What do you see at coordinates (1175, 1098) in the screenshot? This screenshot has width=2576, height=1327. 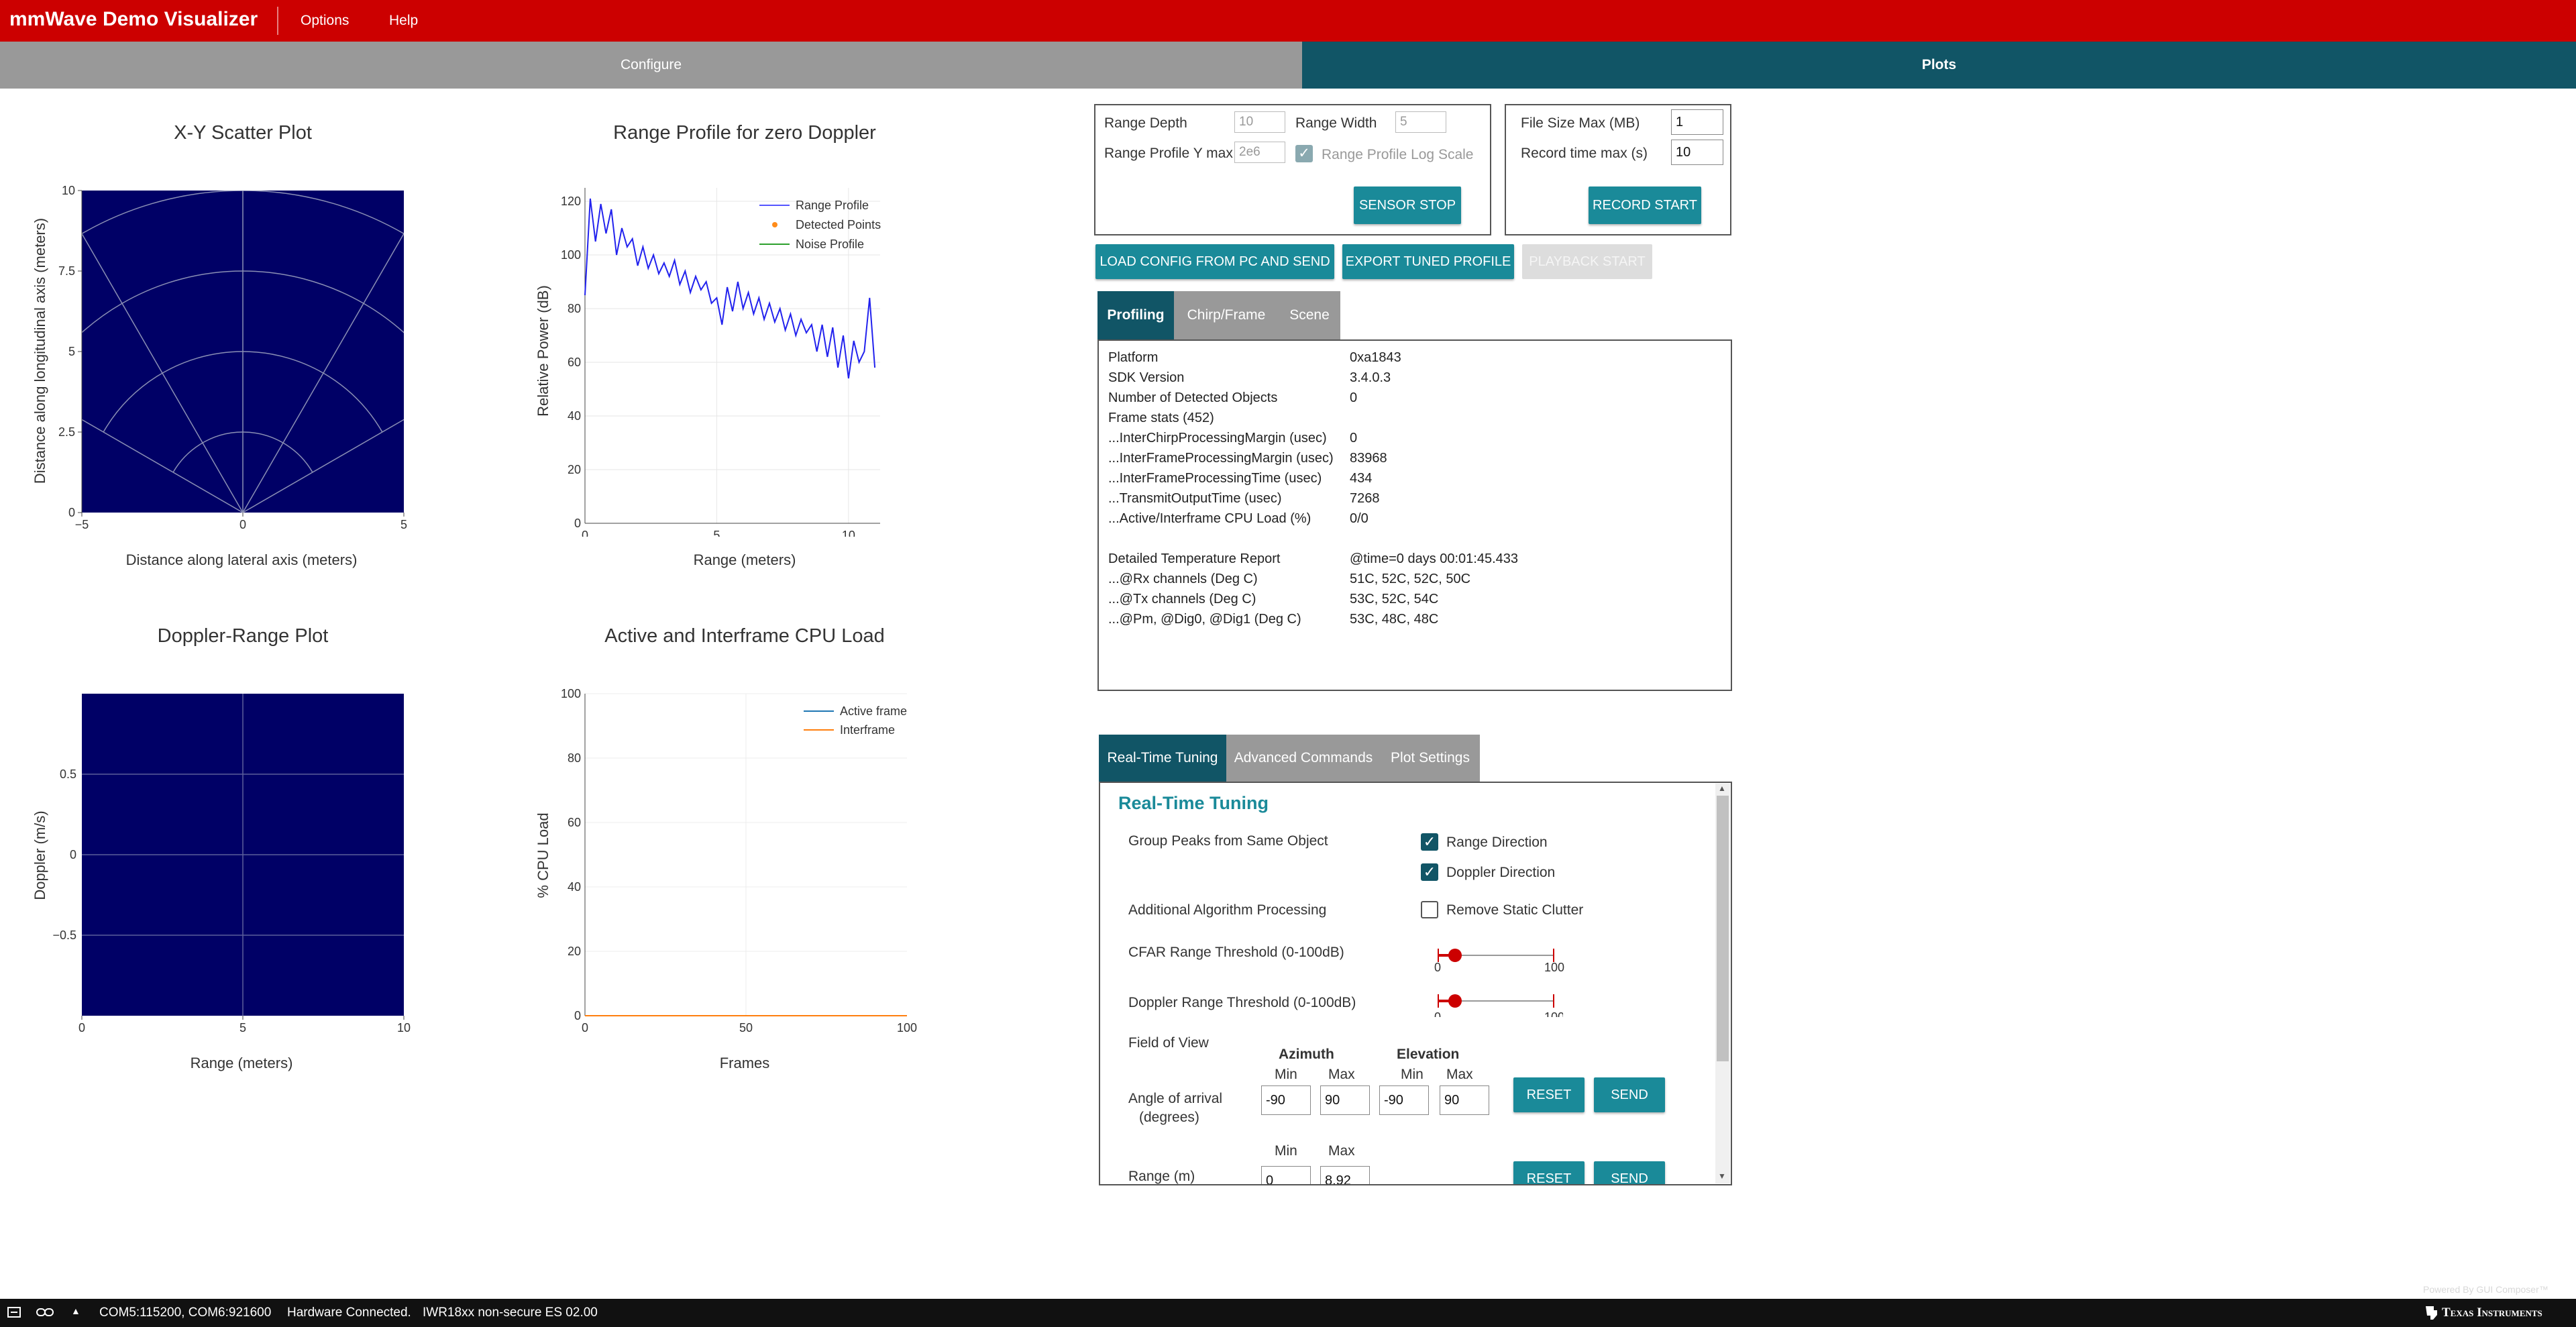 I see `angle-of-arrival-label: Angle of arrival` at bounding box center [1175, 1098].